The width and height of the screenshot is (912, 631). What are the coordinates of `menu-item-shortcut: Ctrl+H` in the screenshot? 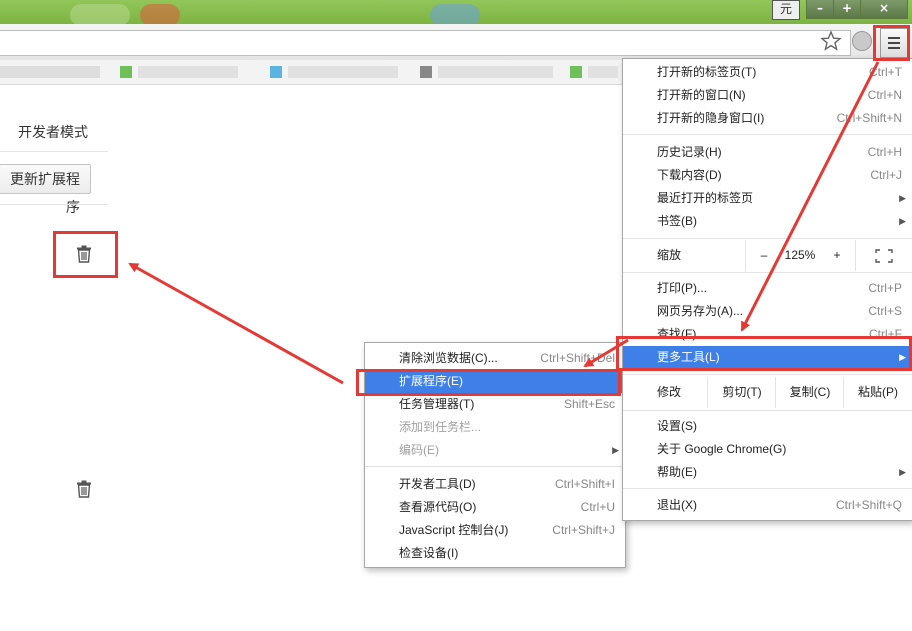 It's located at (884, 152).